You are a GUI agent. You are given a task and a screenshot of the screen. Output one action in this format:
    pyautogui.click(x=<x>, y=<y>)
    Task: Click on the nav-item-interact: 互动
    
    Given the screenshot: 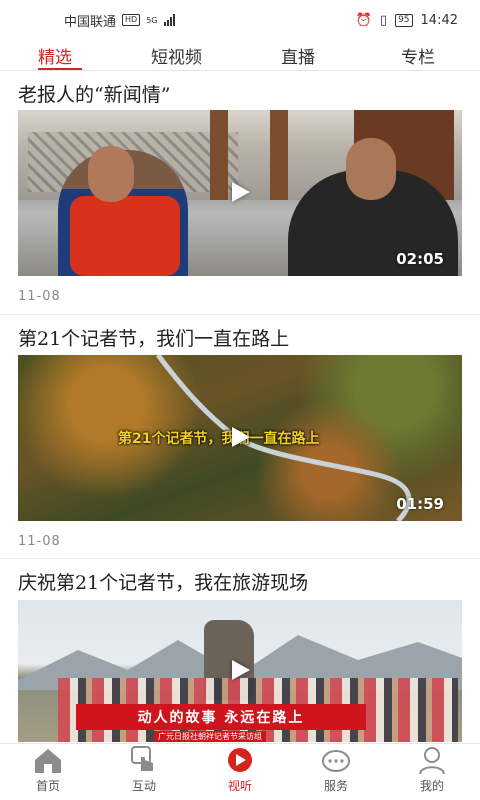 What is the action you would take?
    pyautogui.click(x=144, y=772)
    